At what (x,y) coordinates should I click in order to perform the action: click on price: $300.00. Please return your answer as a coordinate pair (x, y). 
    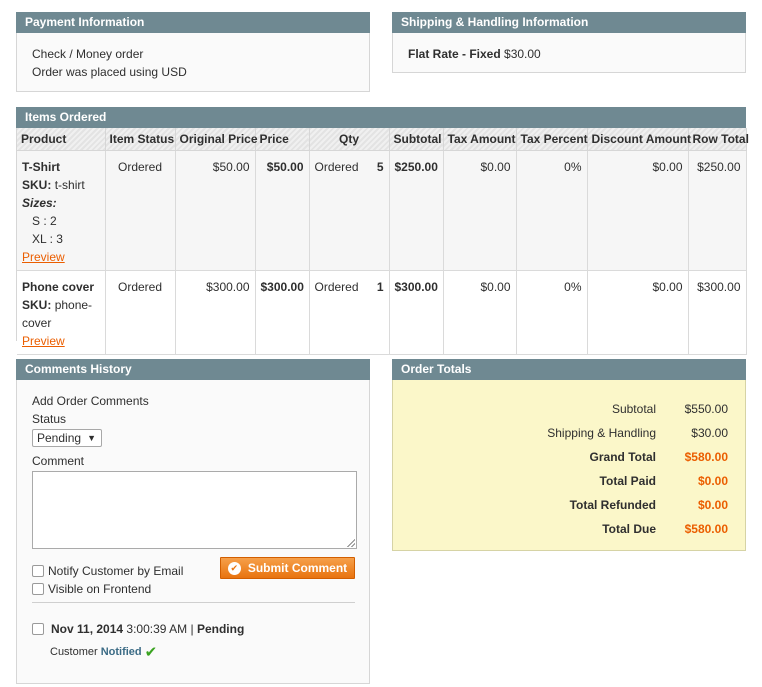
    Looking at the image, I should click on (282, 312).